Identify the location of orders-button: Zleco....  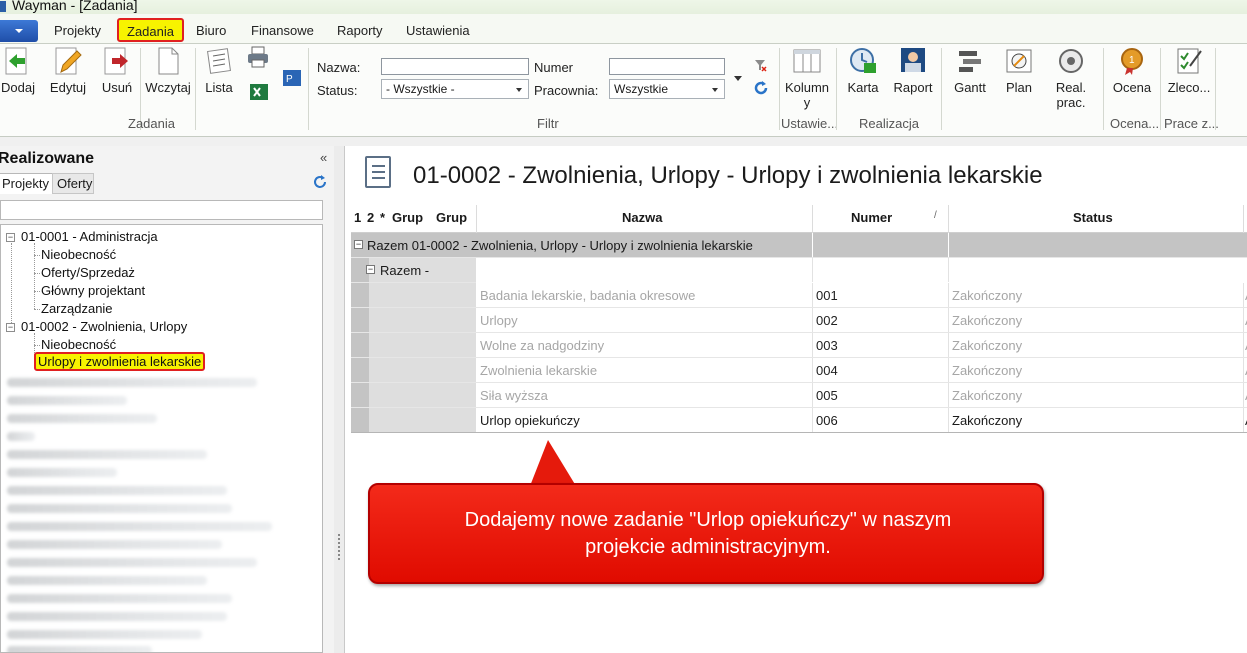
(1189, 70).